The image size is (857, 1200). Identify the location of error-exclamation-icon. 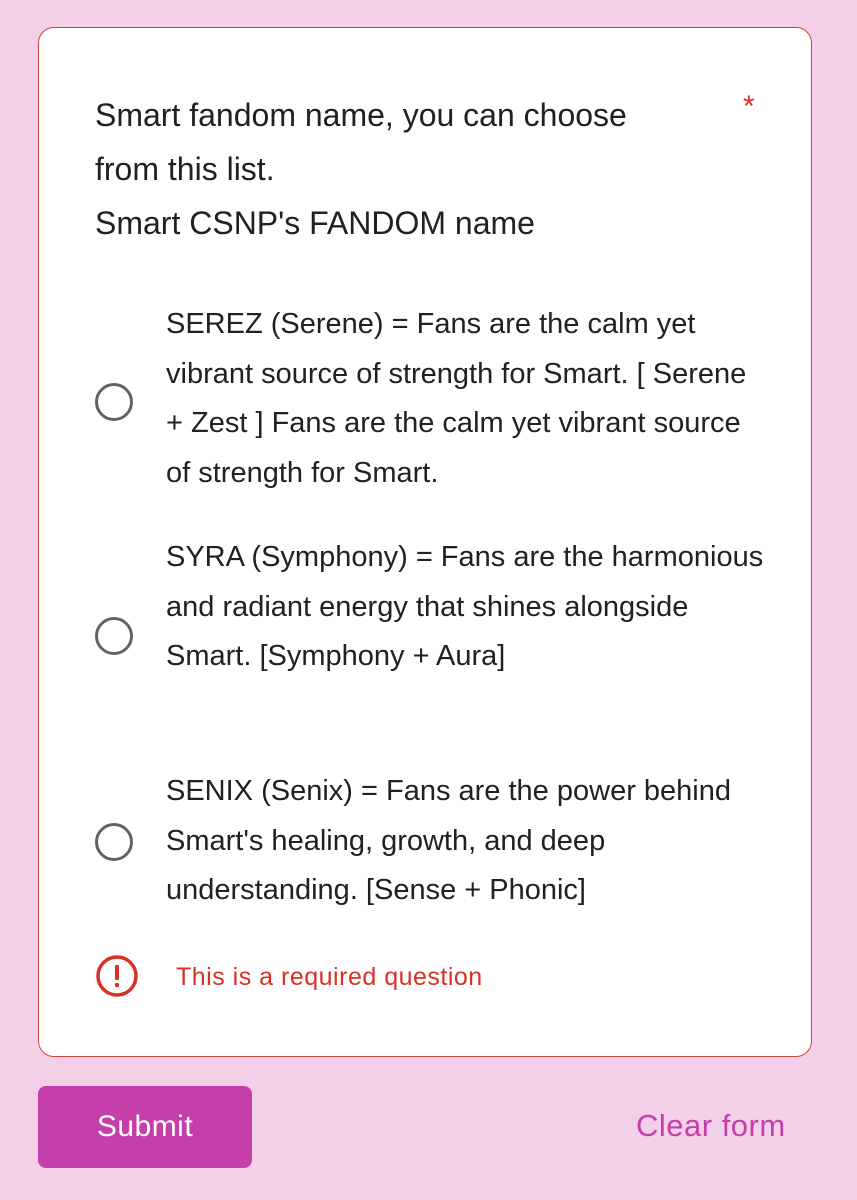
(117, 976).